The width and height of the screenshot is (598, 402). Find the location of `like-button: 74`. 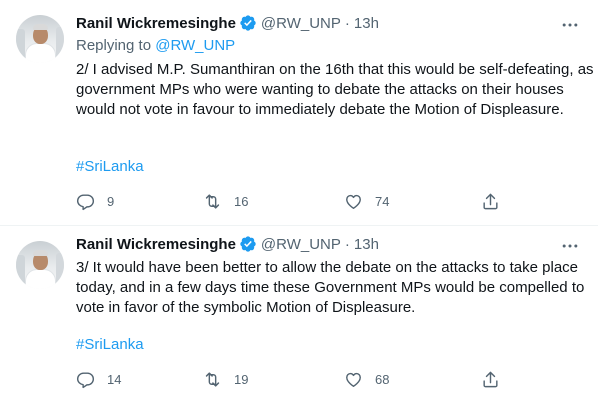

like-button: 74 is located at coordinates (366, 201).